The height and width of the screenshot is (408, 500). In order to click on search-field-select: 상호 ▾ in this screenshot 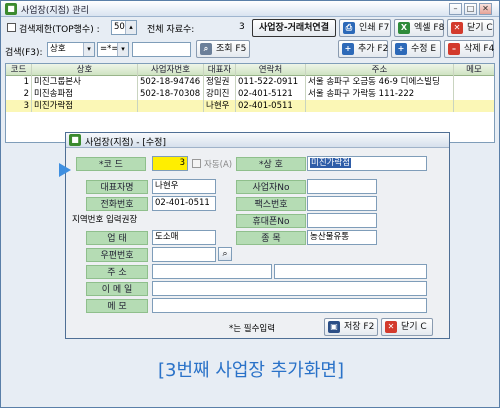, I will do `click(71, 49)`.